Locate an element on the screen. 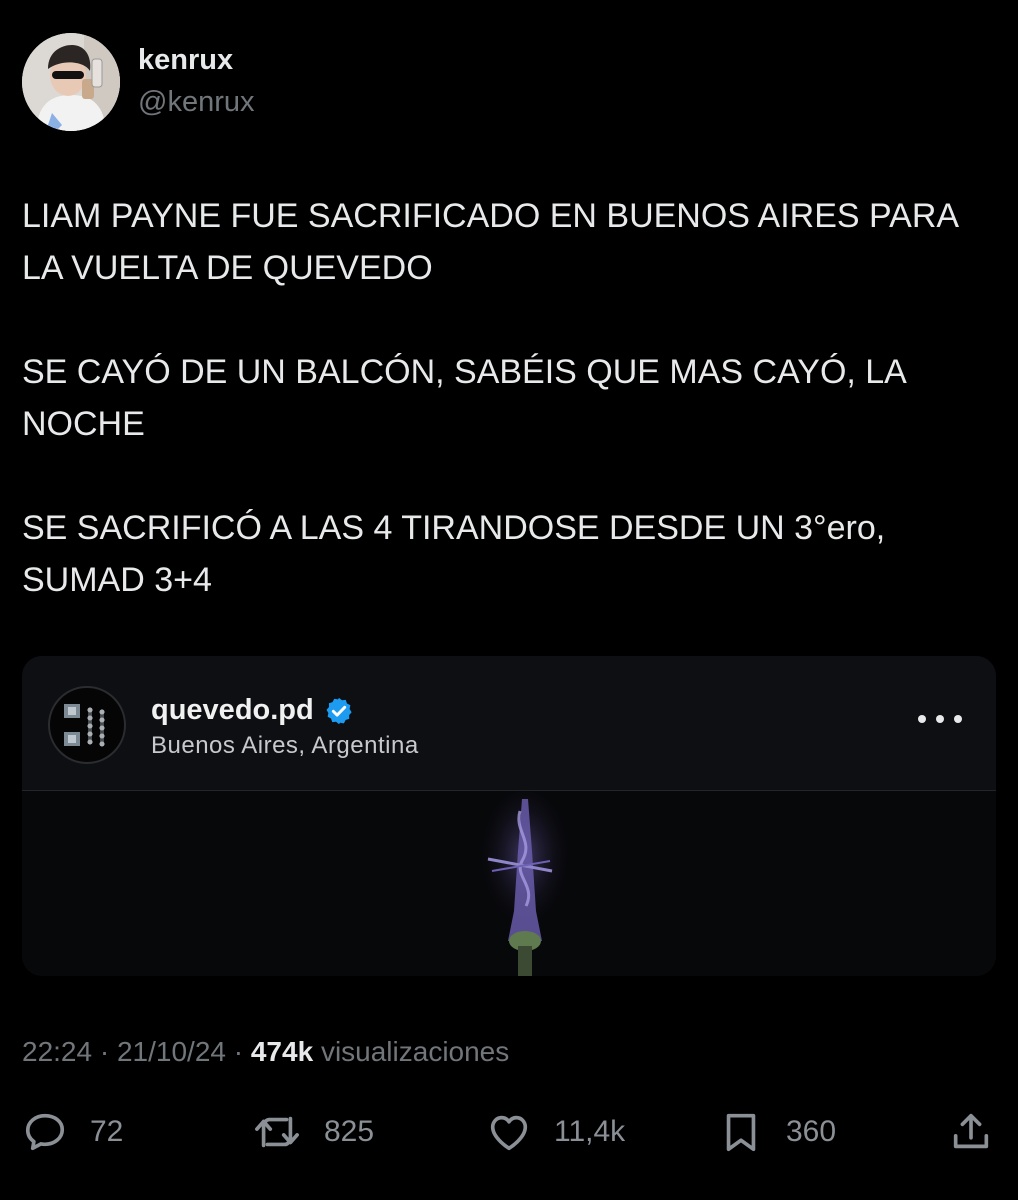  post-meta: 22:24 · 21/10/24 · 474k visualizaciones is located at coordinates (265, 1052).